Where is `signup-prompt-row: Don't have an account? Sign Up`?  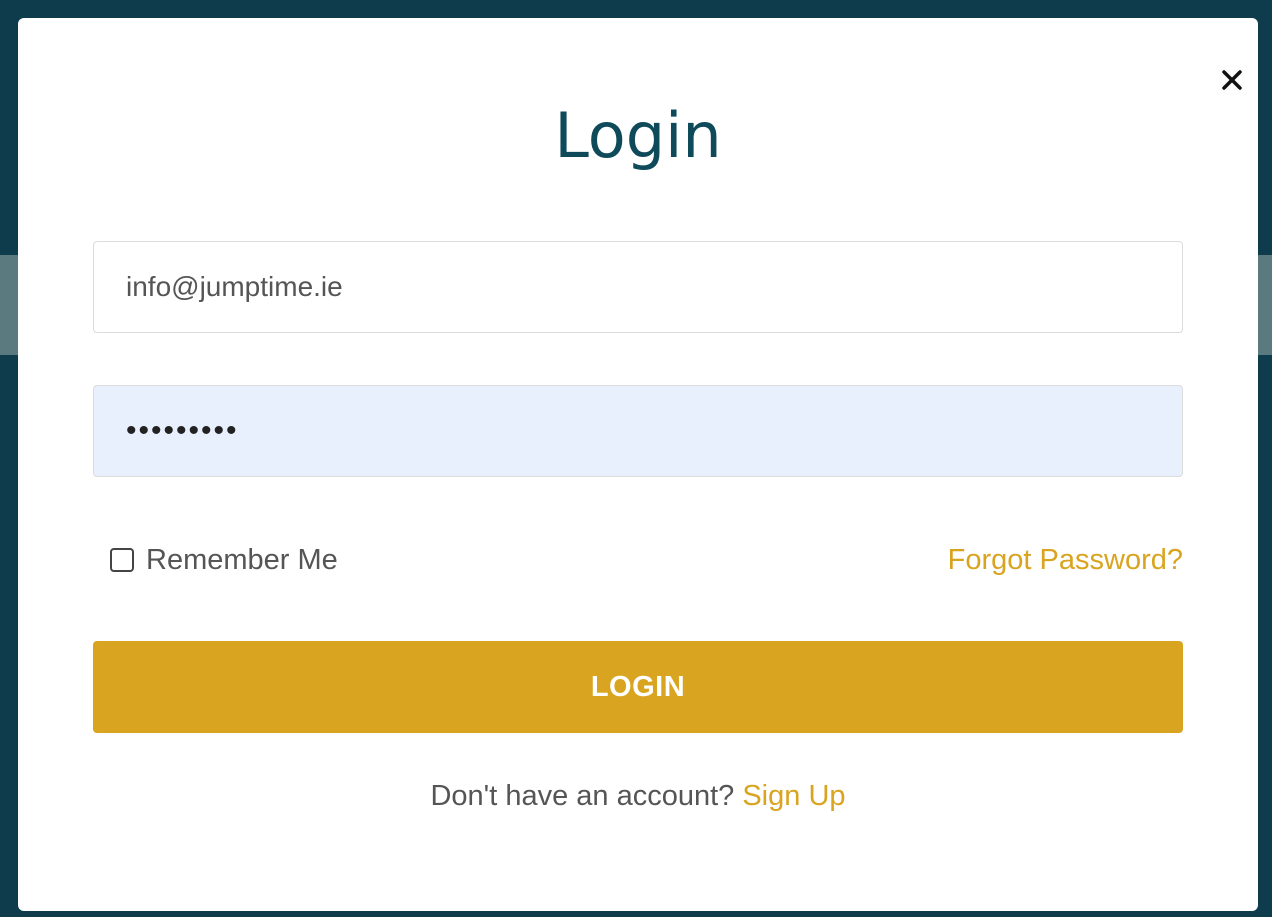
signup-prompt-row: Don't have an account? Sign Up is located at coordinates (638, 796).